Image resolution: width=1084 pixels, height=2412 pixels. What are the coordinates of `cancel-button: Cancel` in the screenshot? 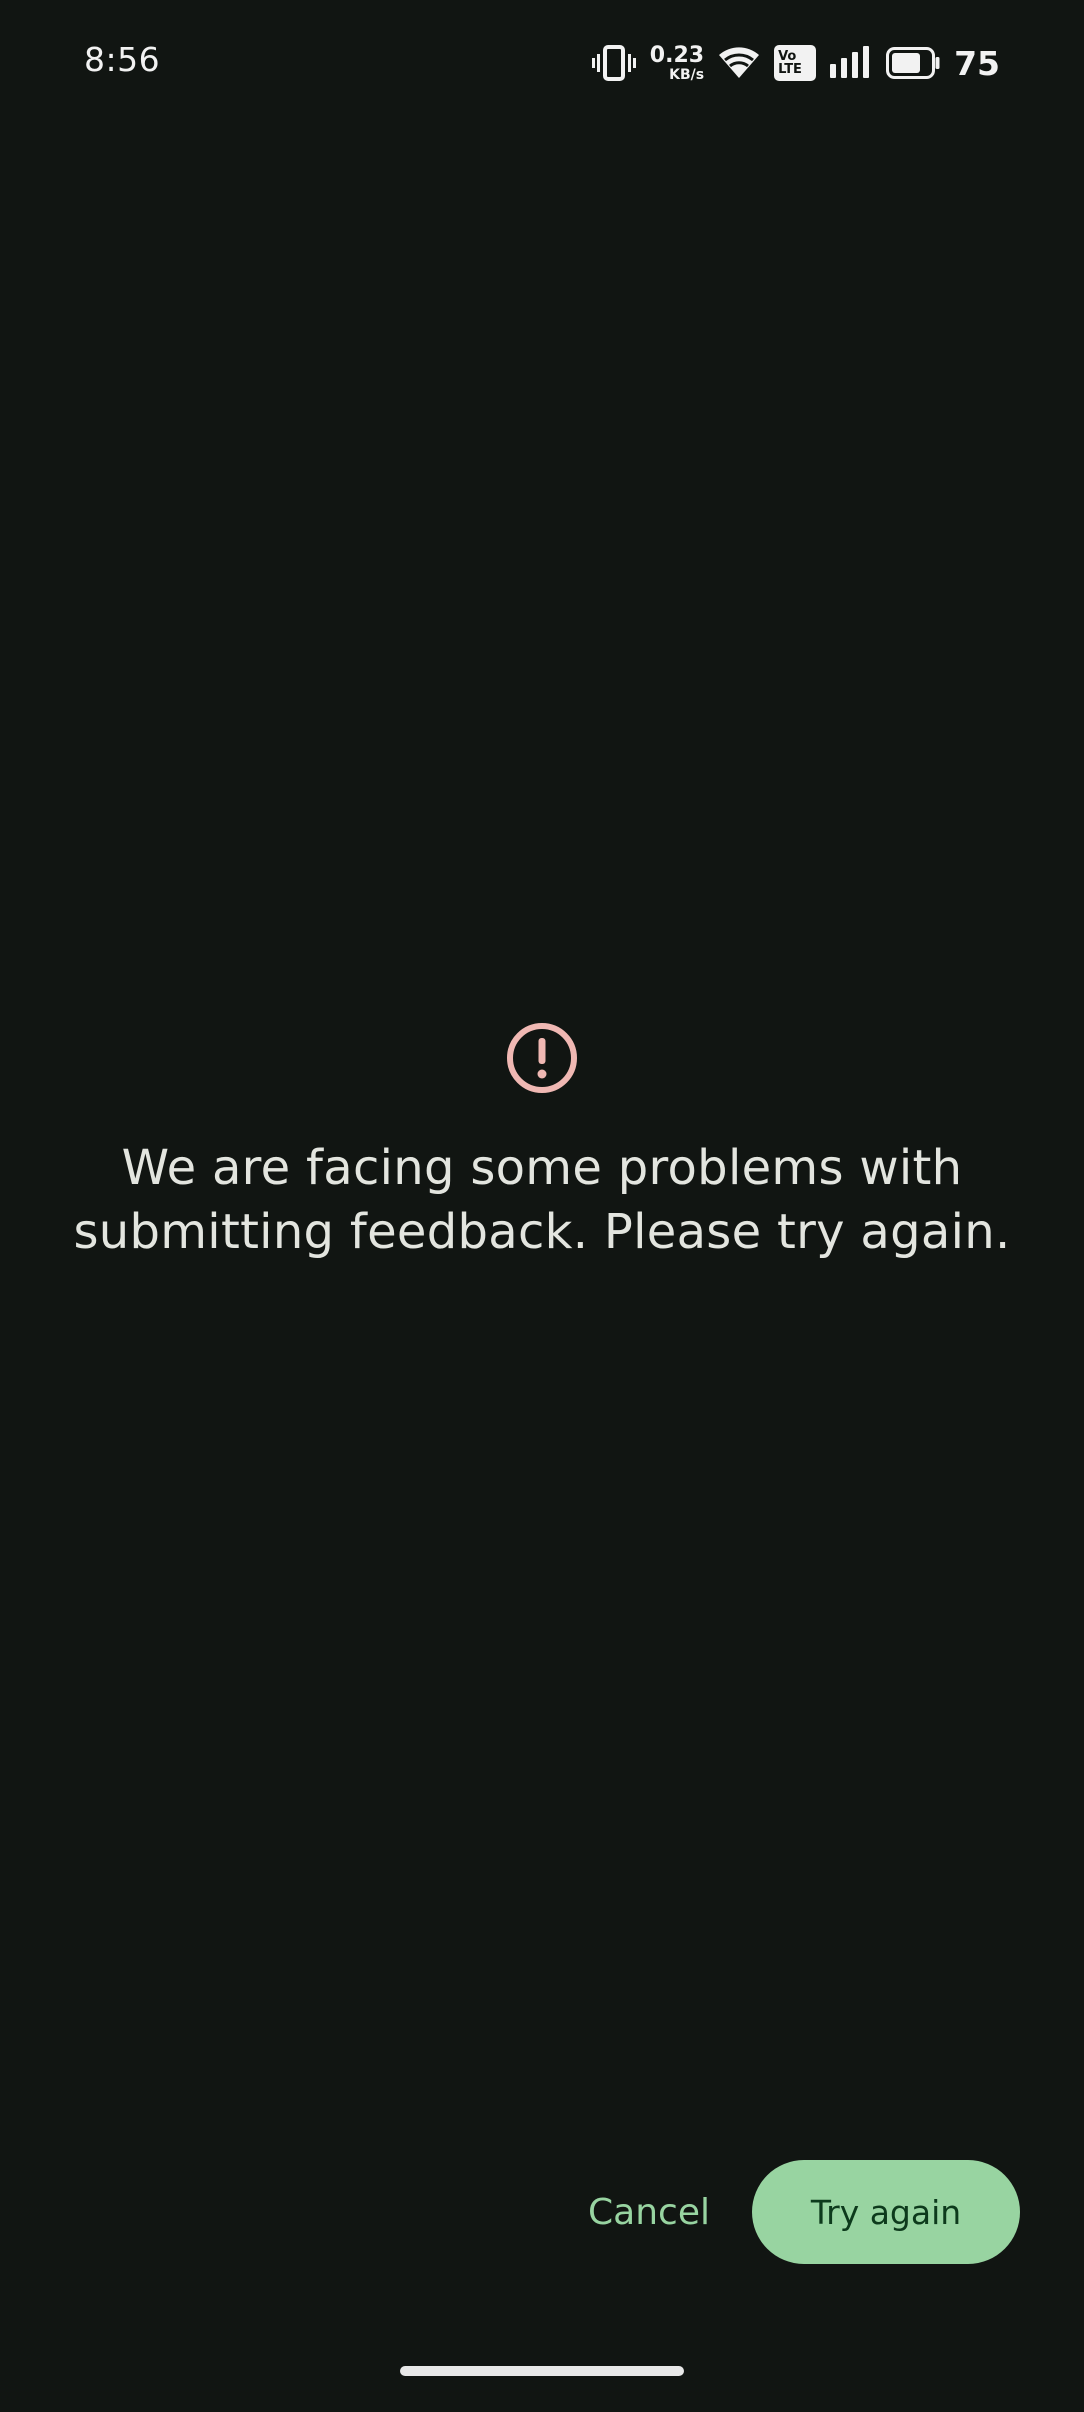 It's located at (649, 2212).